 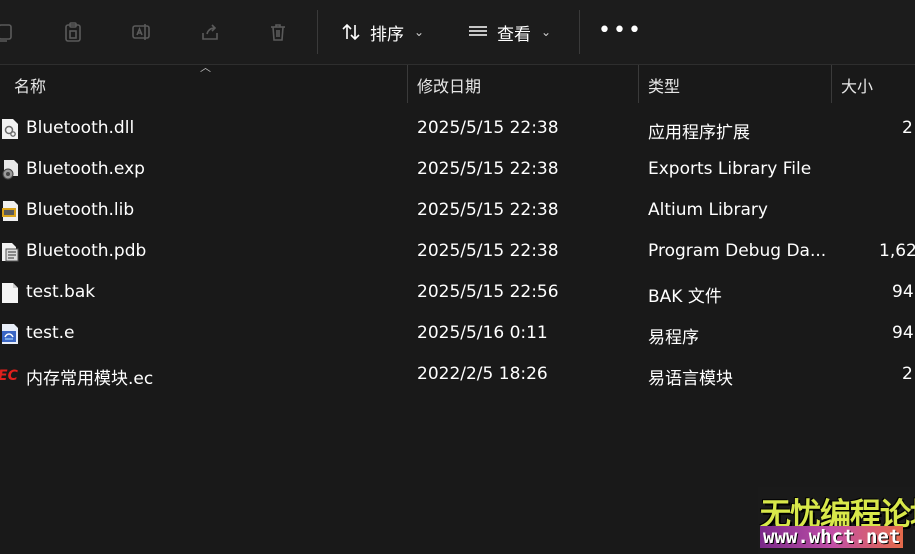 I want to click on file-type: 应用程序扩展, so click(x=699, y=133).